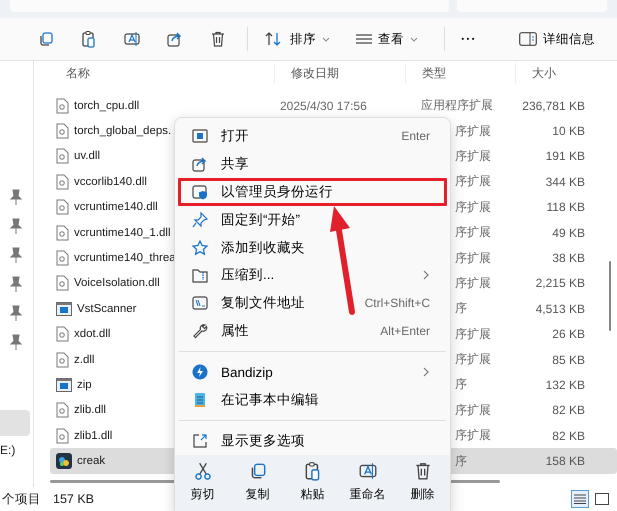 The width and height of the screenshot is (617, 511). Describe the element at coordinates (21, 499) in the screenshot. I see `item-count: 个项目` at that location.